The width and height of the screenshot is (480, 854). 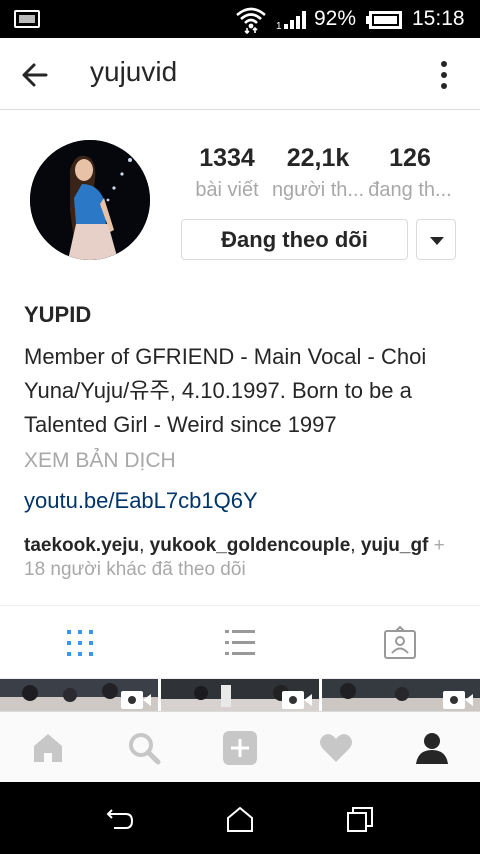 I want to click on grid-icon, so click(x=80, y=643).